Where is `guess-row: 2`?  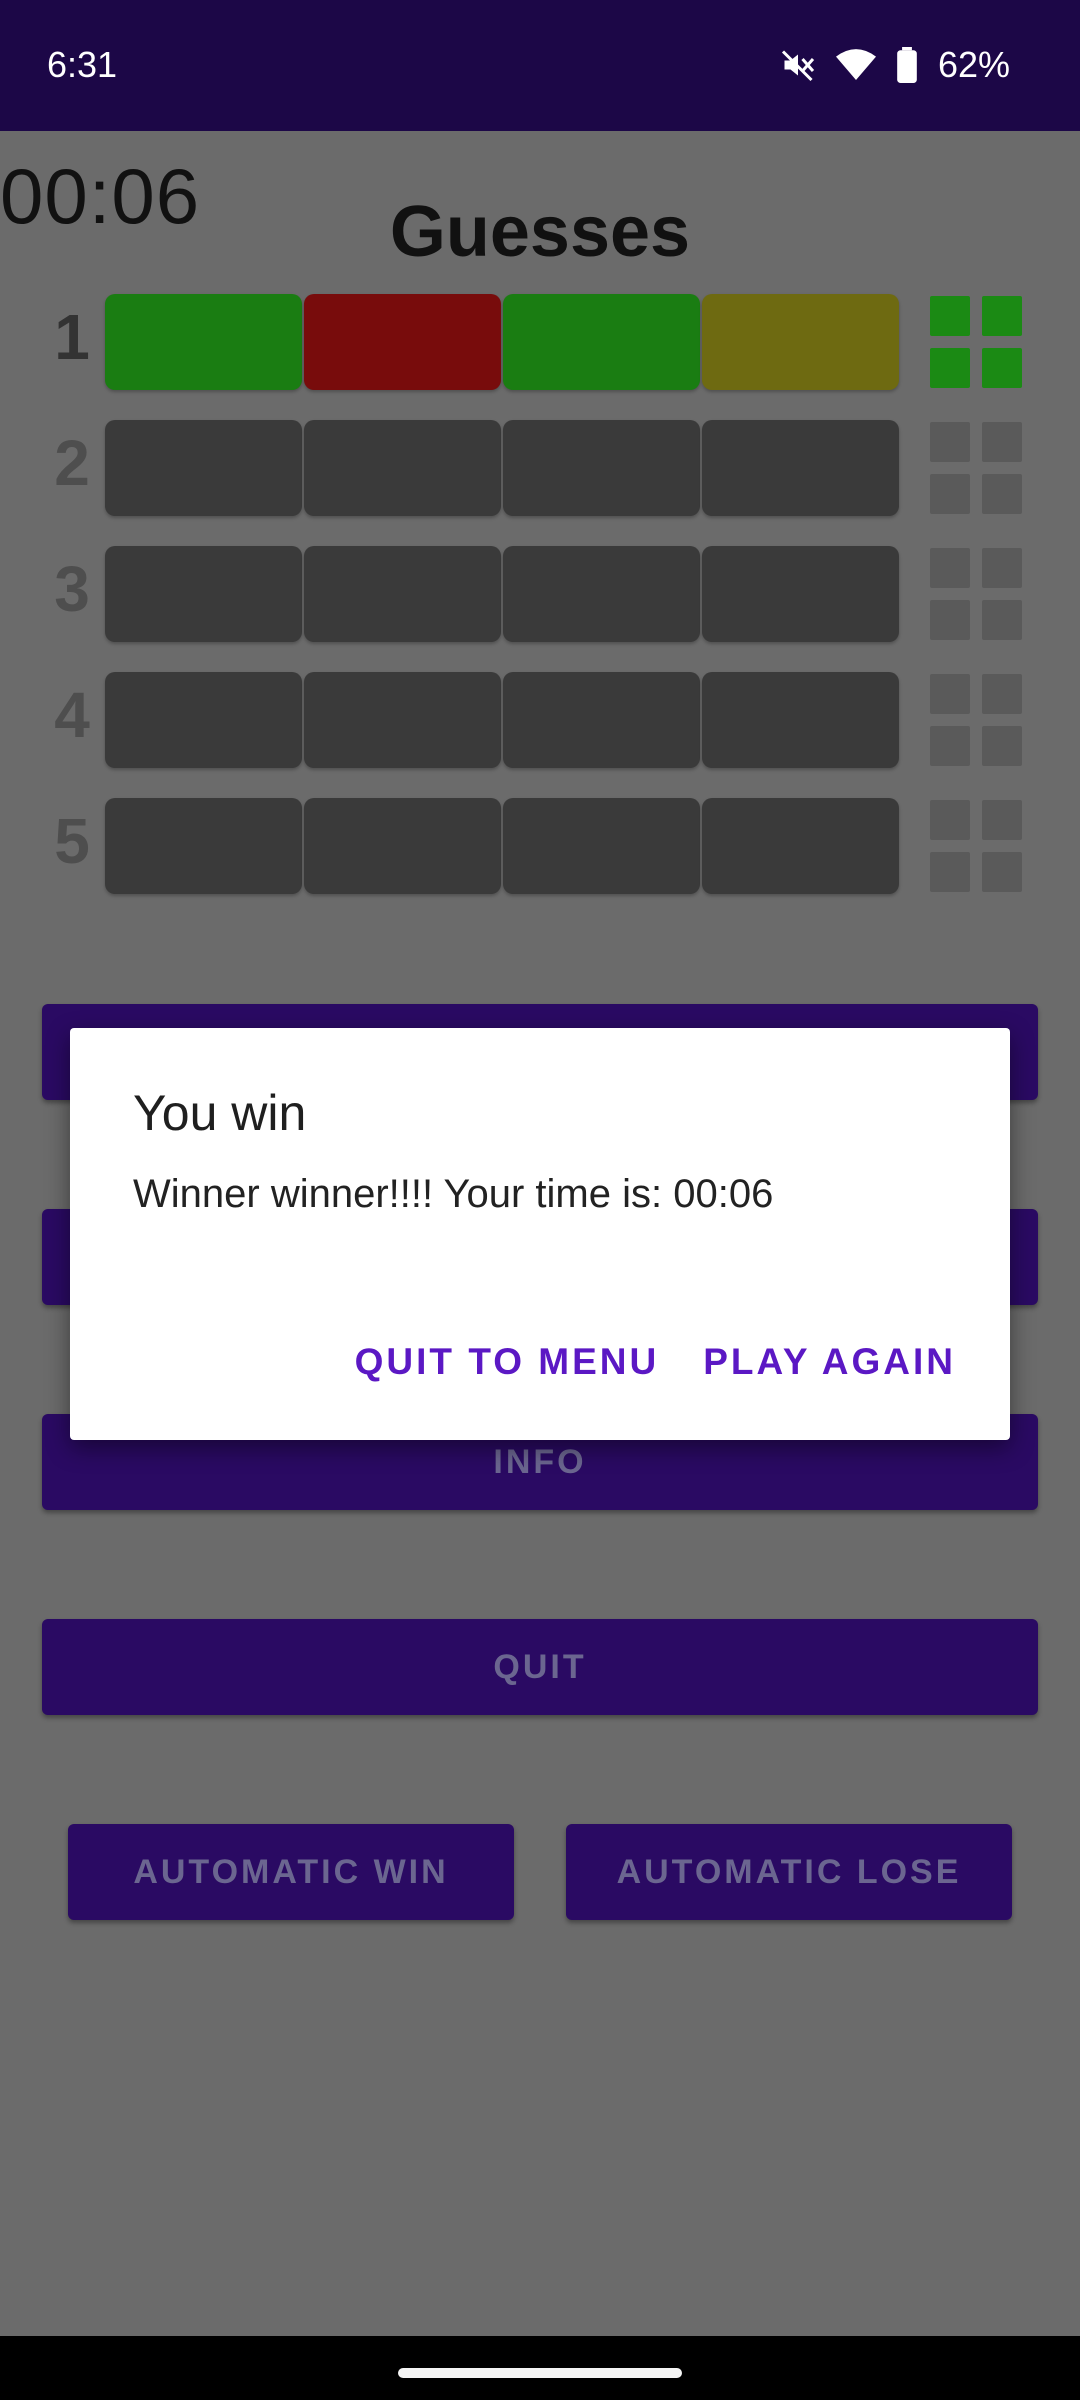
guess-row: 2 is located at coordinates (540, 468).